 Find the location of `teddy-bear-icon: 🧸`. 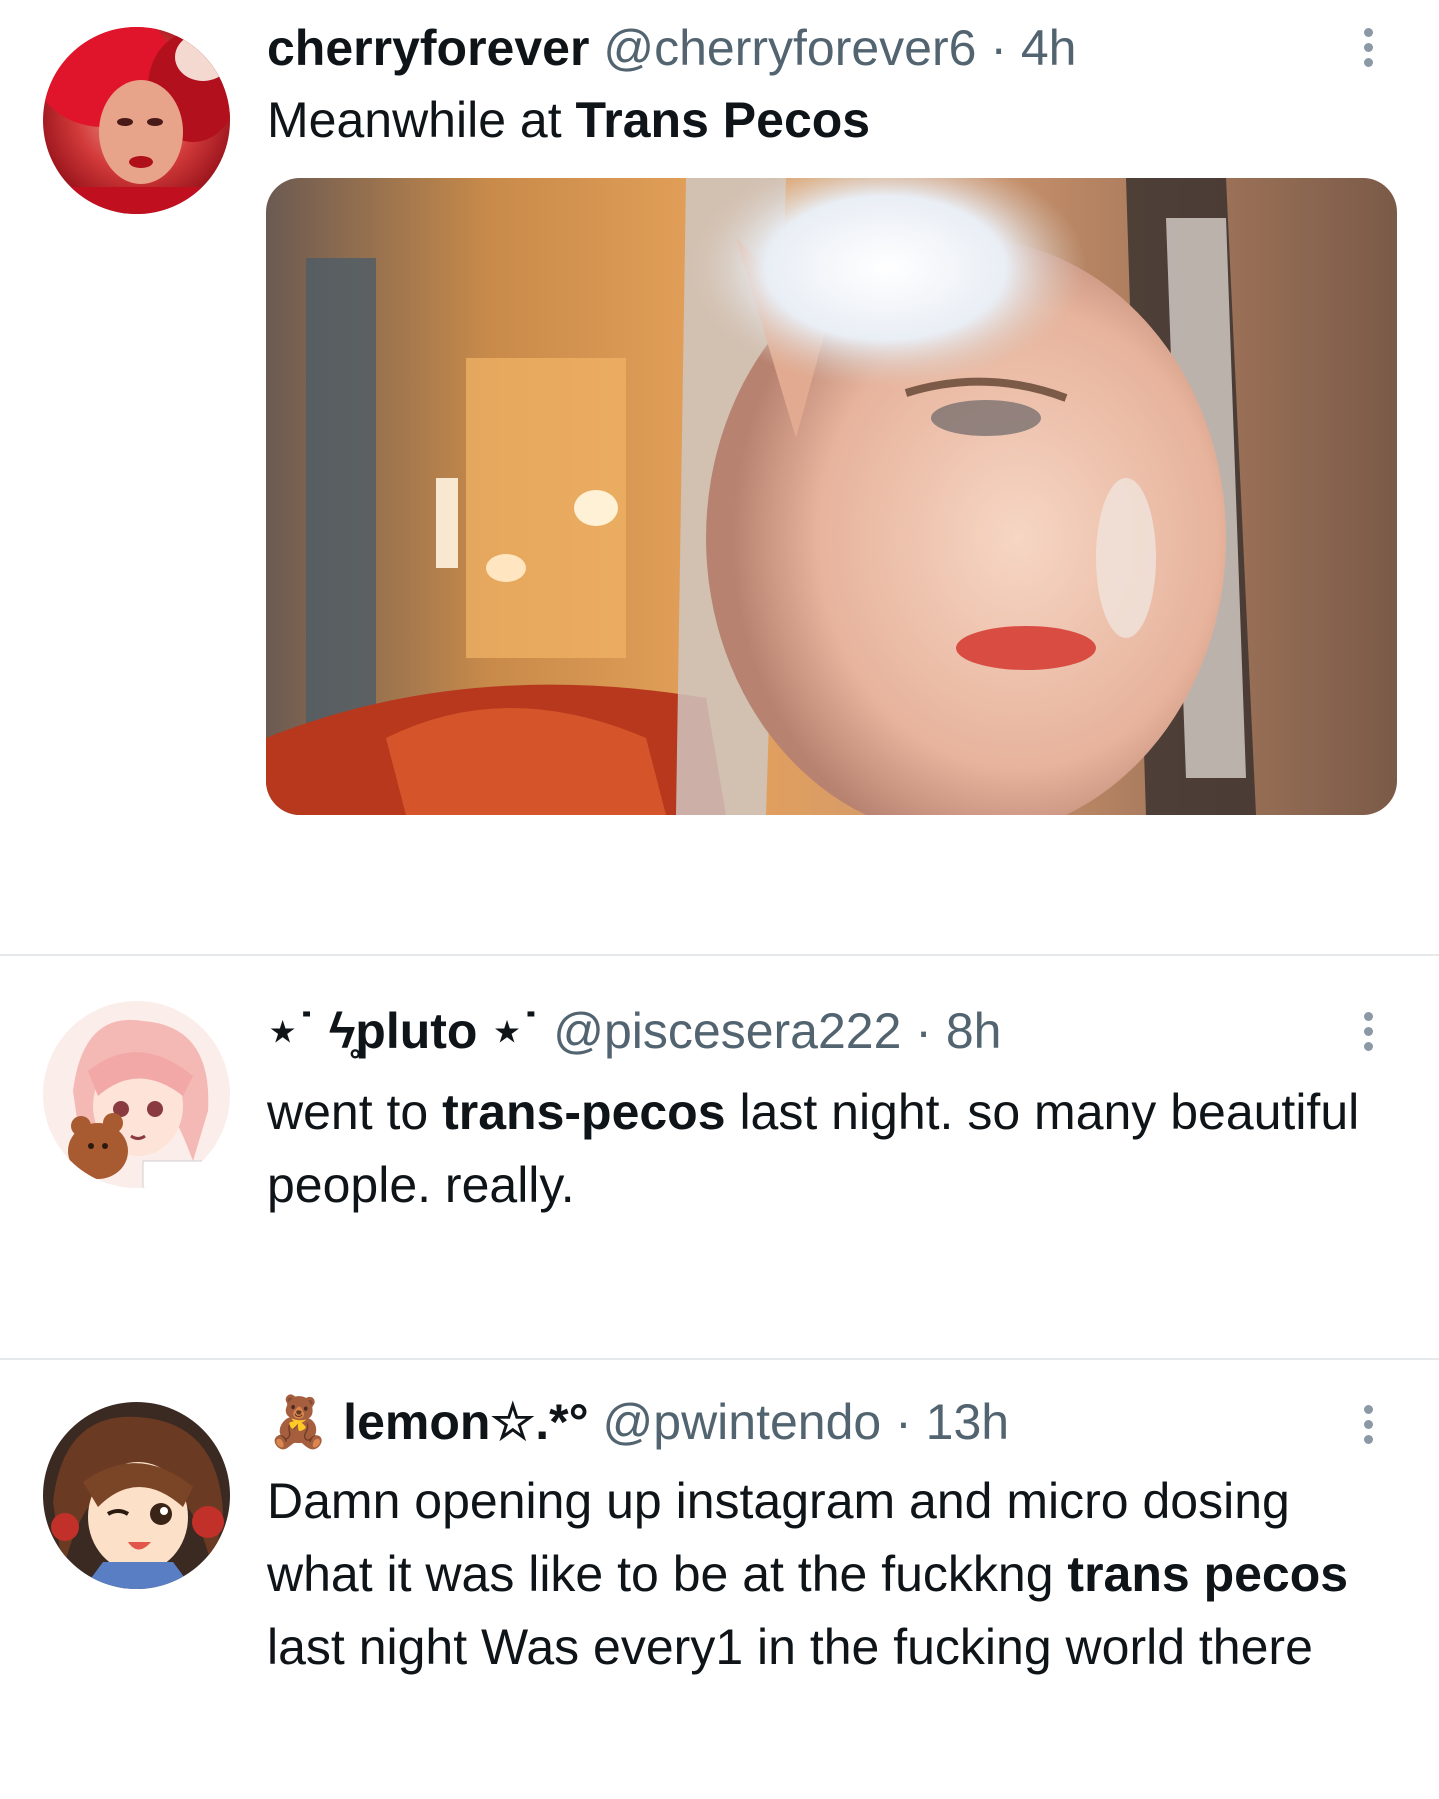

teddy-bear-icon: 🧸 is located at coordinates (298, 1422).